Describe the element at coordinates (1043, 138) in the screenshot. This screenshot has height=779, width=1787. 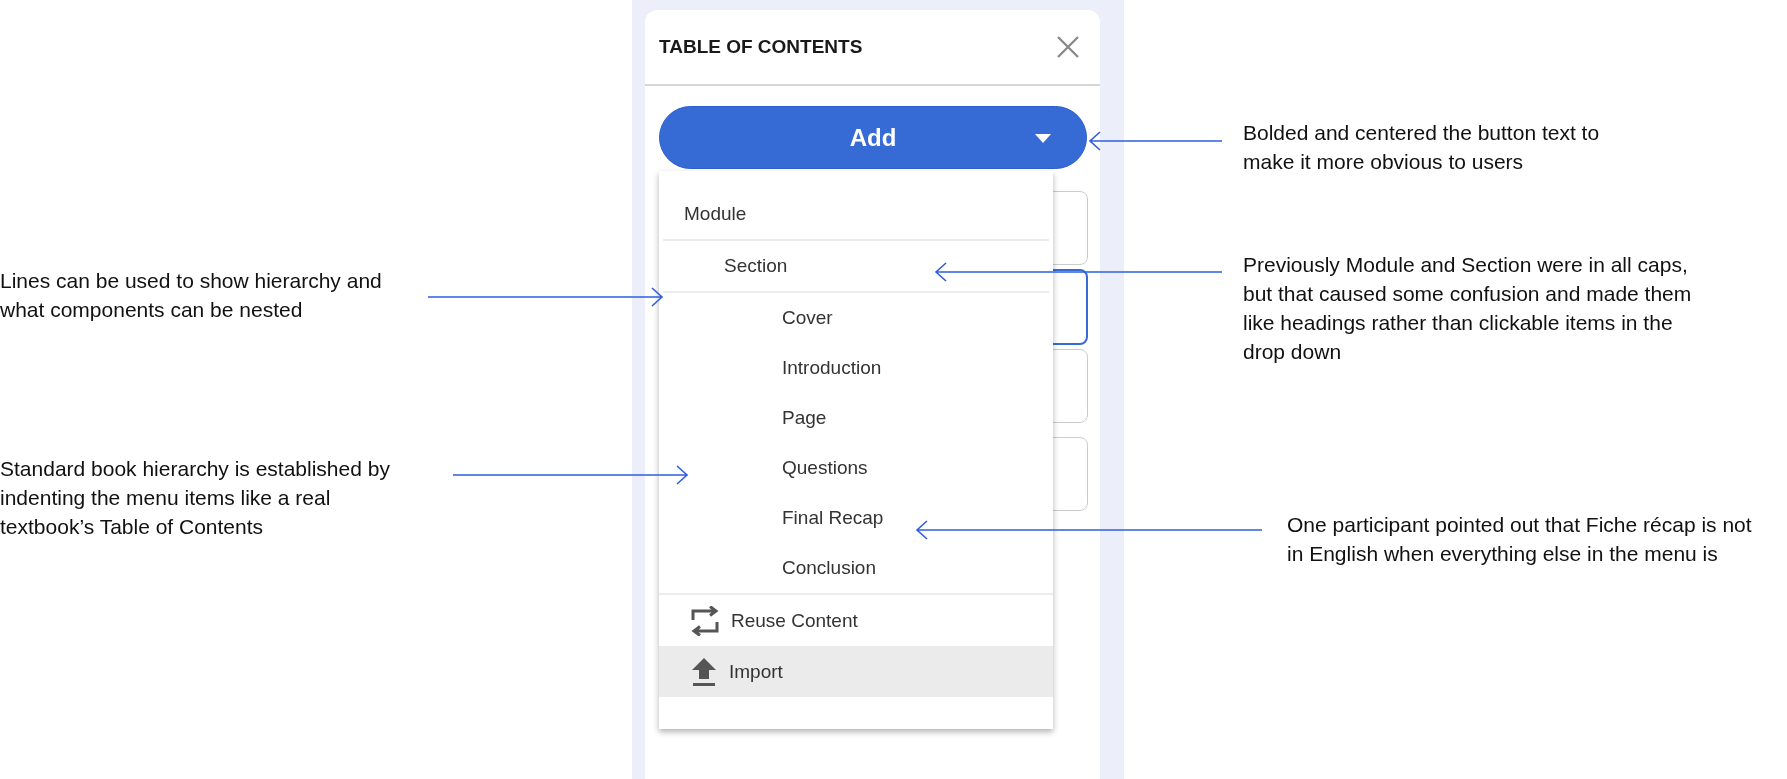
I see `caret-icon` at that location.